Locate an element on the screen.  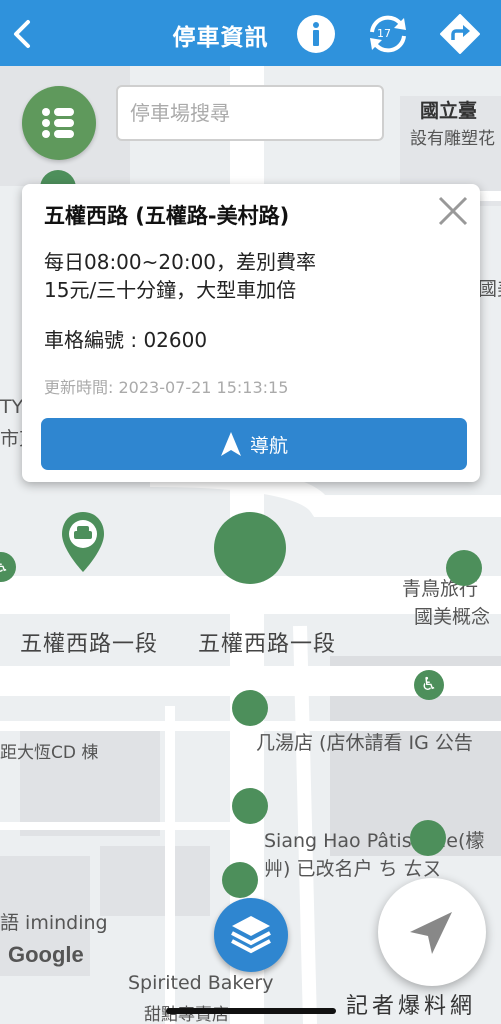
map-label: 國美 is located at coordinates (489, 289).